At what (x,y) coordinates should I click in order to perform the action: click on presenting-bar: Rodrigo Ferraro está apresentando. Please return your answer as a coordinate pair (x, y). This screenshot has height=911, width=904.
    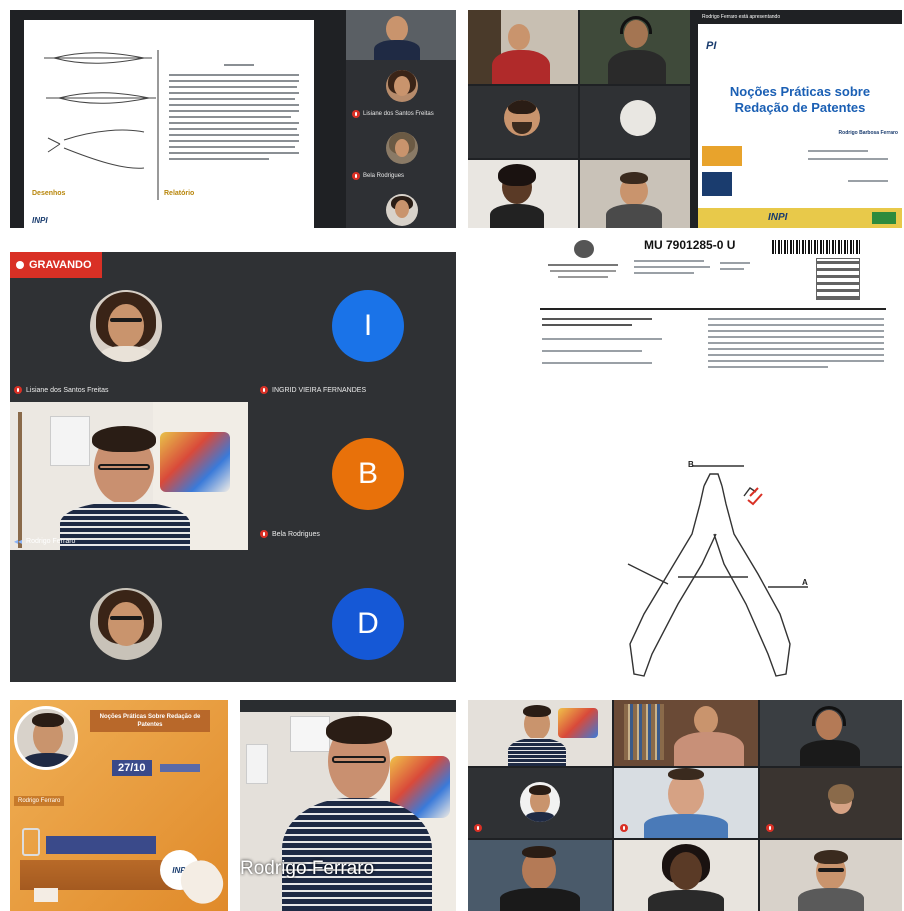
    Looking at the image, I should click on (800, 17).